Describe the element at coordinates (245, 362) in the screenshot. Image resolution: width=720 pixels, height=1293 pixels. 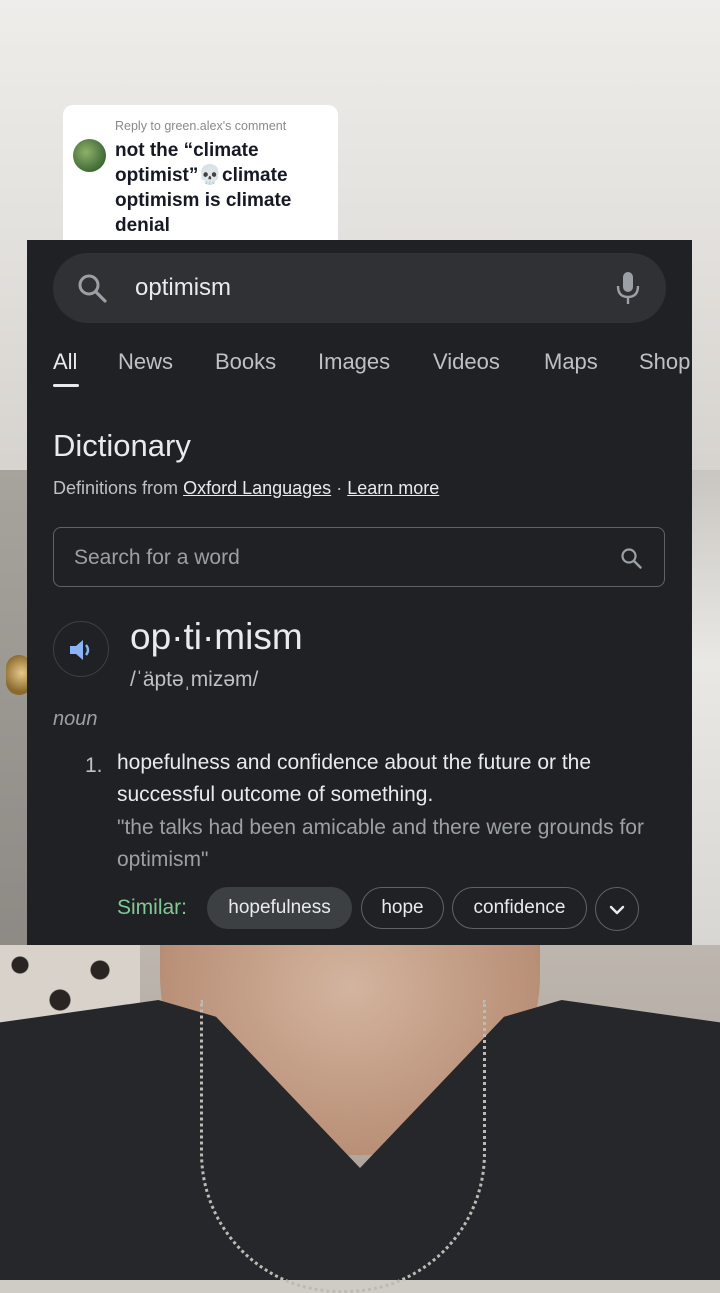
I see `tab-books: Books` at that location.